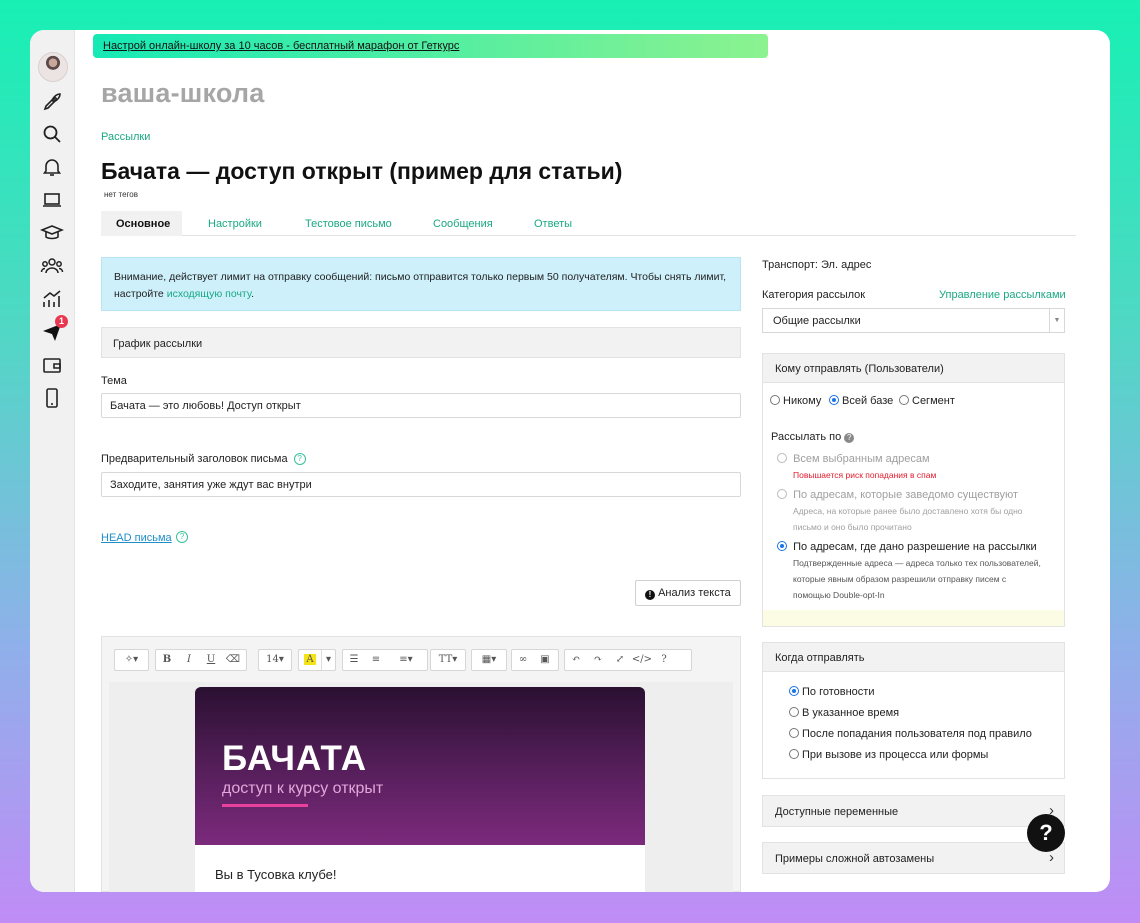 The width and height of the screenshot is (1140, 923). I want to click on manage-mailings-link: Управление рассылками, so click(1002, 295).